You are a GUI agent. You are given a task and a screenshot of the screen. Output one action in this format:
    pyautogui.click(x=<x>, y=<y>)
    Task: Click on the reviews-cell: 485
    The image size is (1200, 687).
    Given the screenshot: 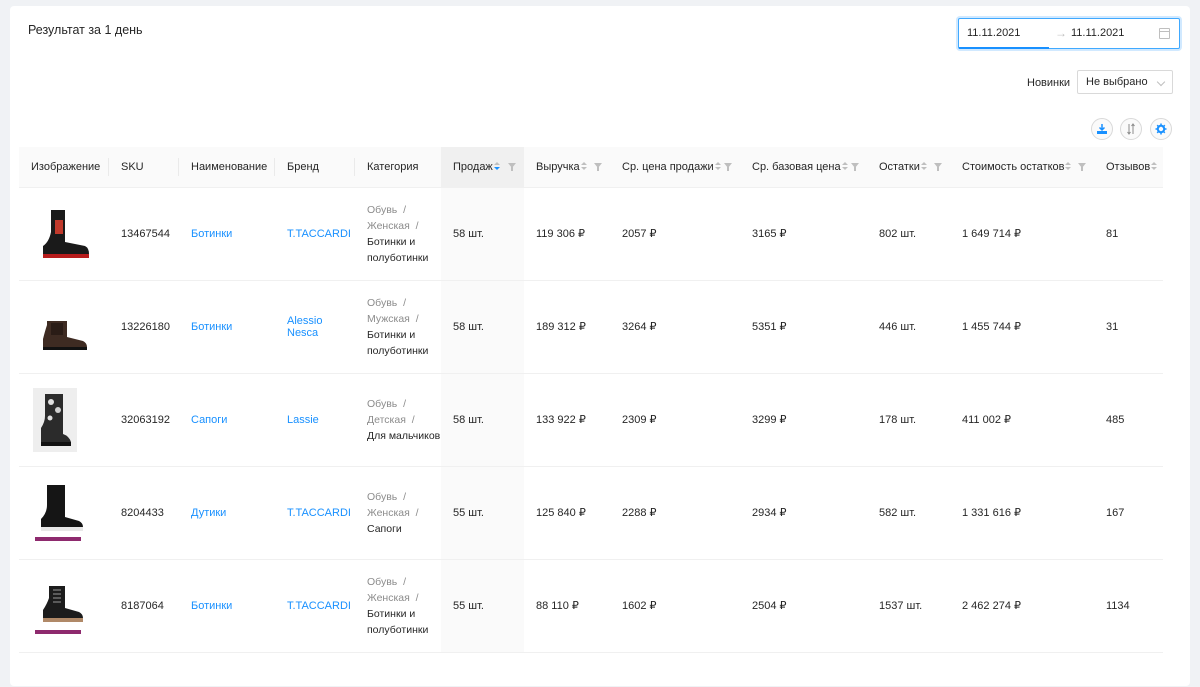 What is the action you would take?
    pyautogui.click(x=1128, y=420)
    